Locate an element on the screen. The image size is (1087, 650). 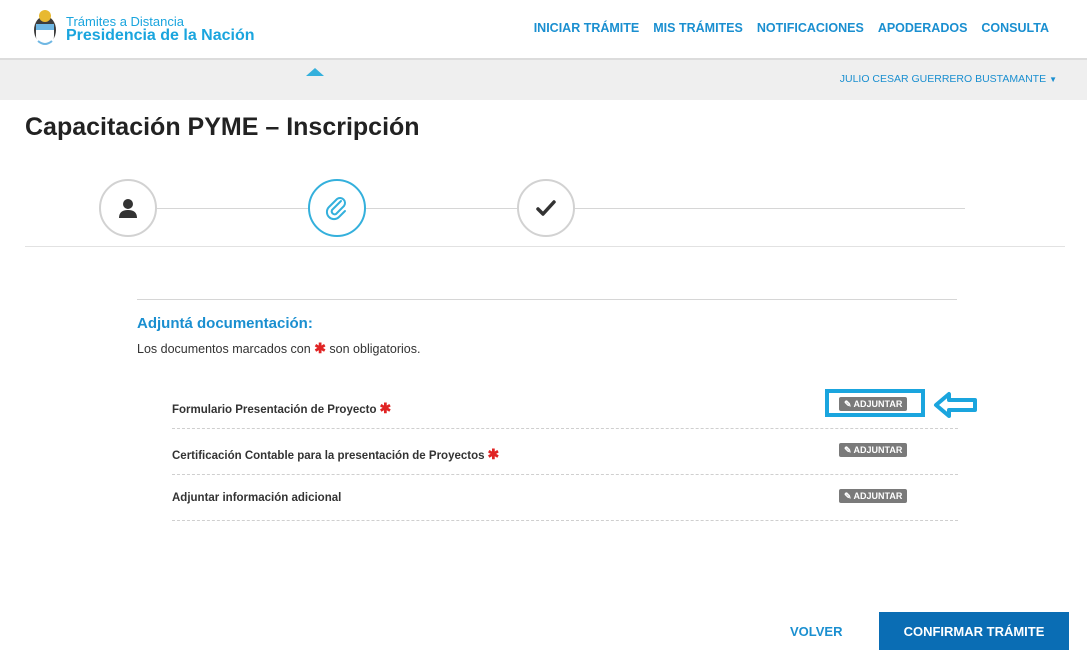
brand-title: Presidencia de la Nación is located at coordinates (160, 35).